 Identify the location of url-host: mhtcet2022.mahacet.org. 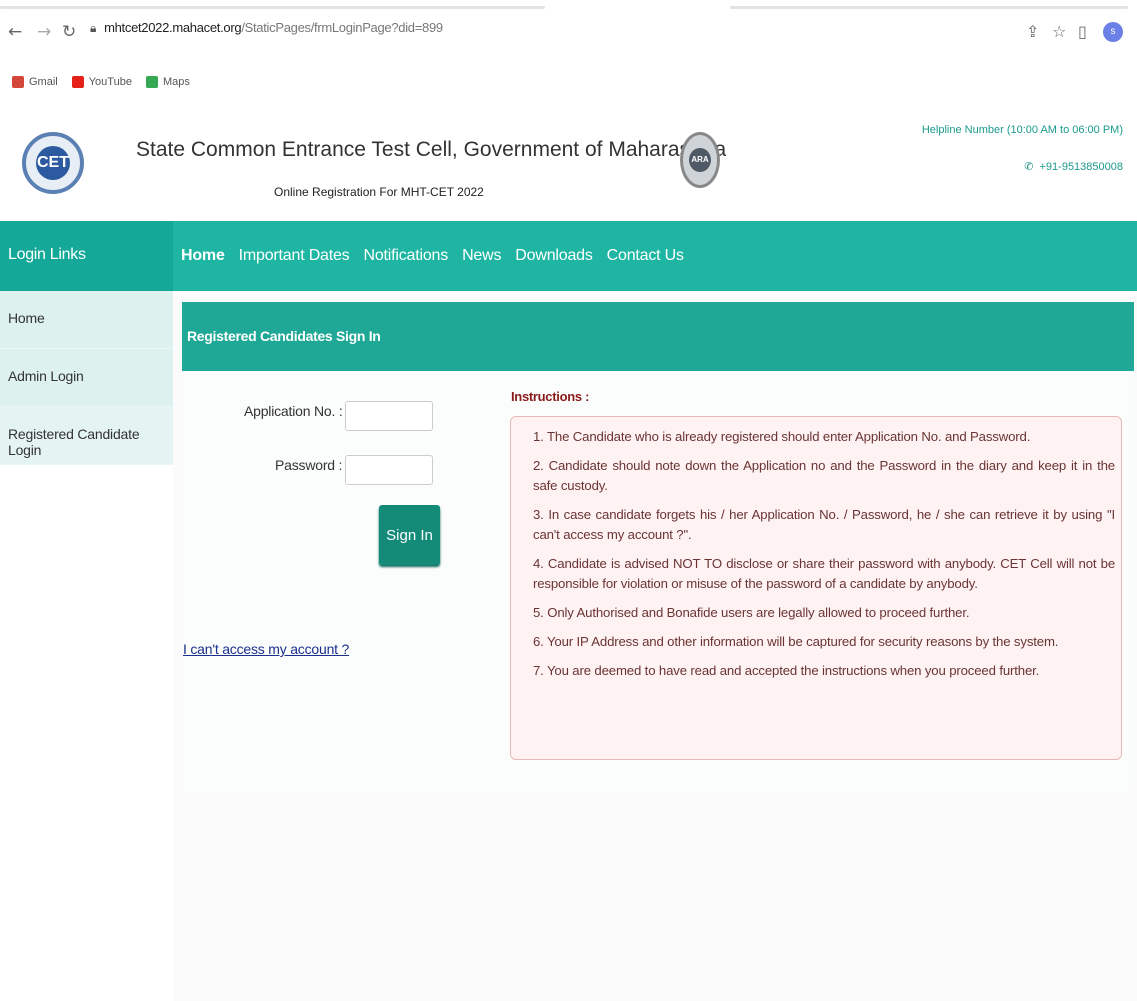
(173, 27).